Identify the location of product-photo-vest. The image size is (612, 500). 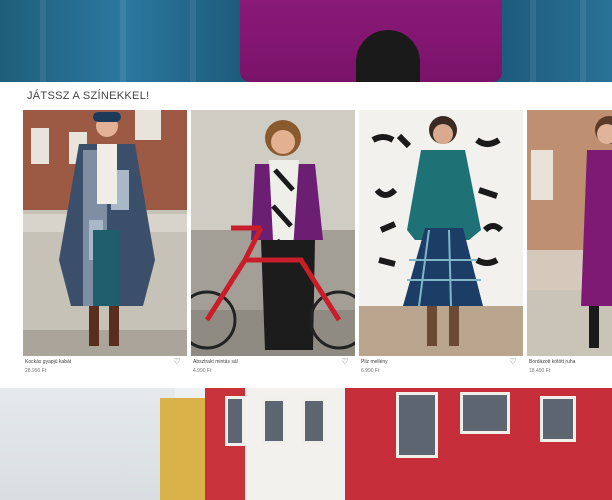
(441, 233).